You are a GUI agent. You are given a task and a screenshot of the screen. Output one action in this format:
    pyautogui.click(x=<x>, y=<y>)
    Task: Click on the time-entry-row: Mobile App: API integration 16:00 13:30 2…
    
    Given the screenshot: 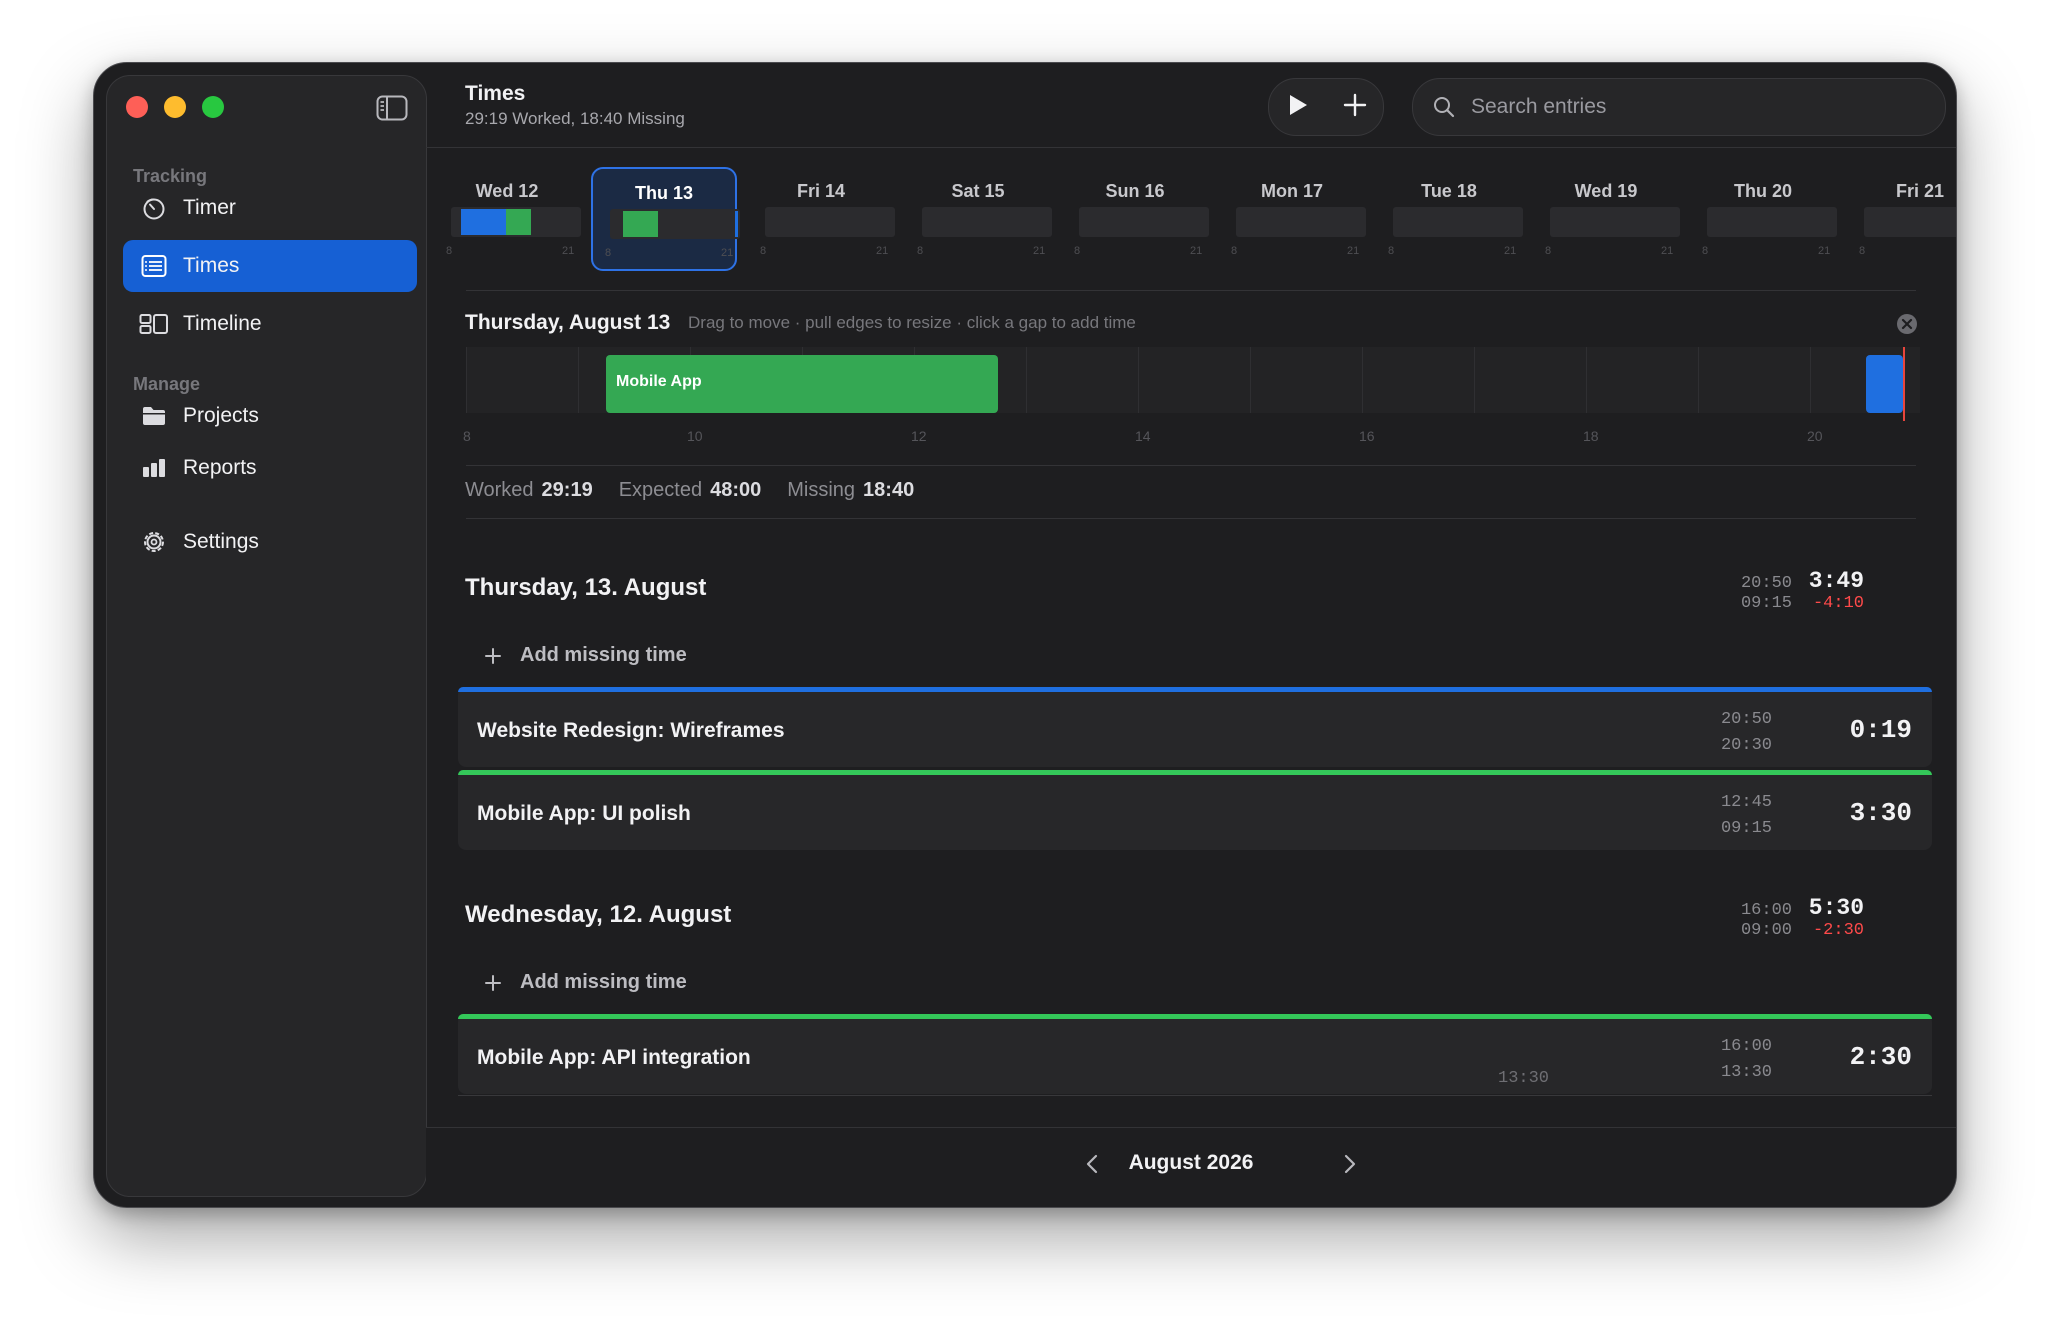 What is the action you would take?
    pyautogui.click(x=1195, y=1054)
    